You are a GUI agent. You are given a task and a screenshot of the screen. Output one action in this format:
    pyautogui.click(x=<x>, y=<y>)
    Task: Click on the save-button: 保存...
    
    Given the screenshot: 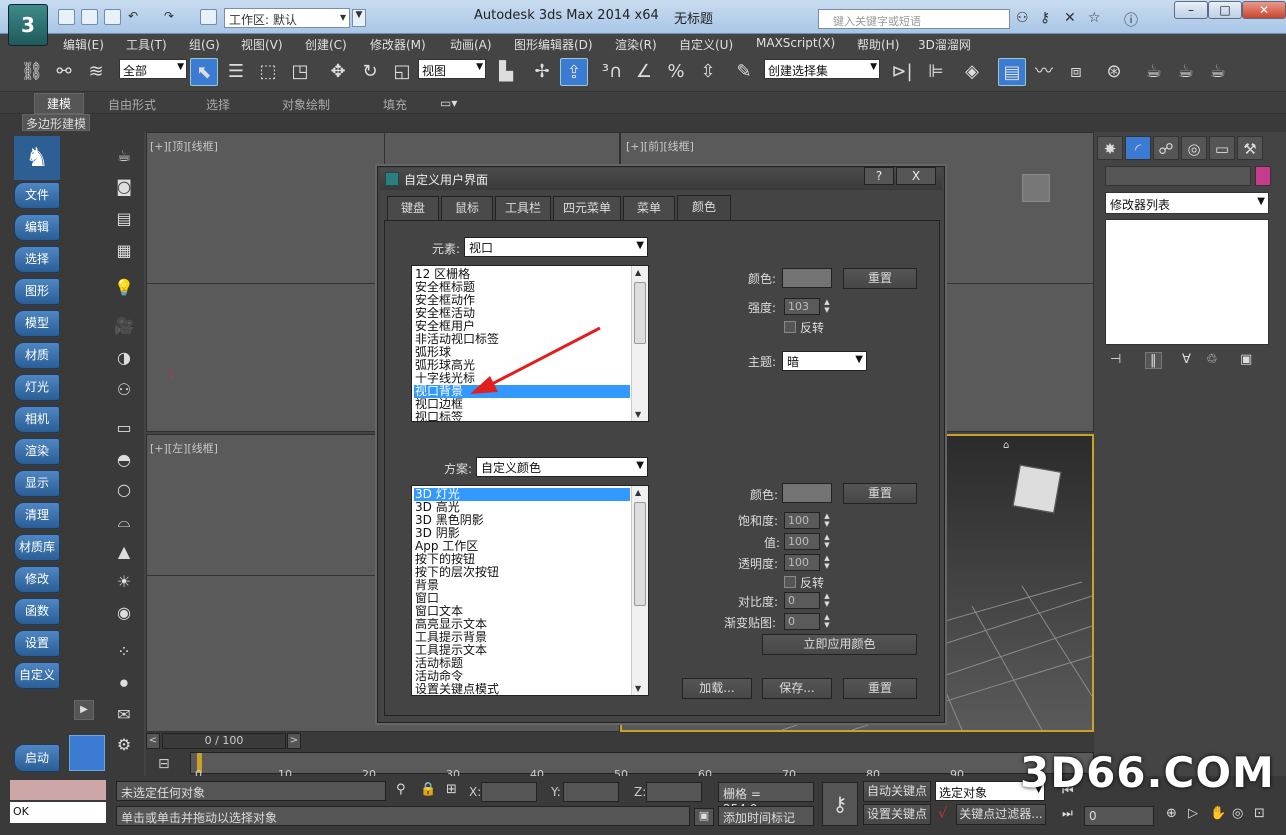 What is the action you would take?
    pyautogui.click(x=797, y=688)
    